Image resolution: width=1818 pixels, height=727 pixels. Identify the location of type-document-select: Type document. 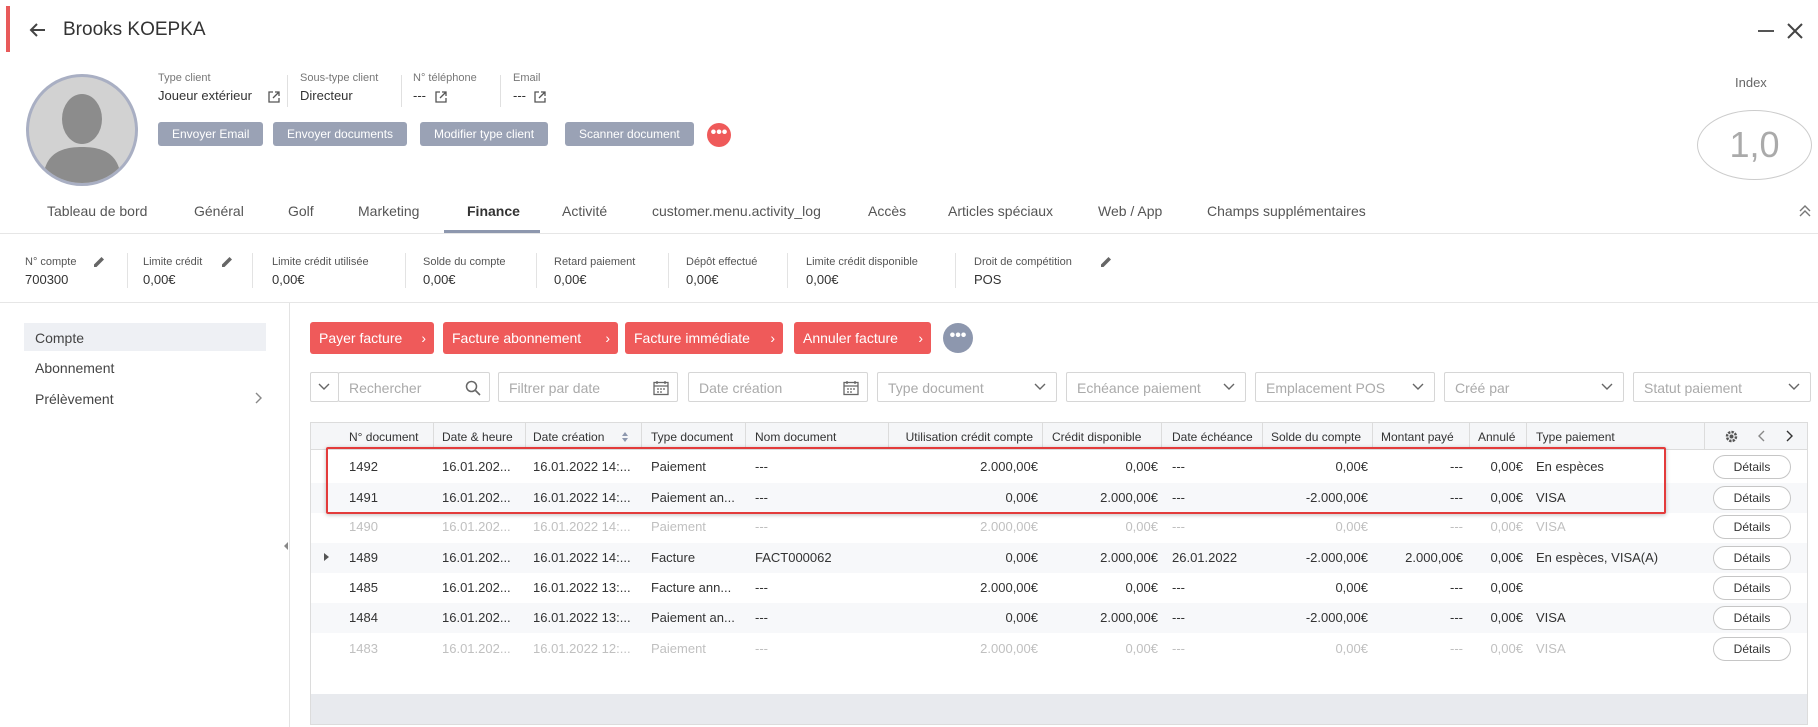
(967, 387).